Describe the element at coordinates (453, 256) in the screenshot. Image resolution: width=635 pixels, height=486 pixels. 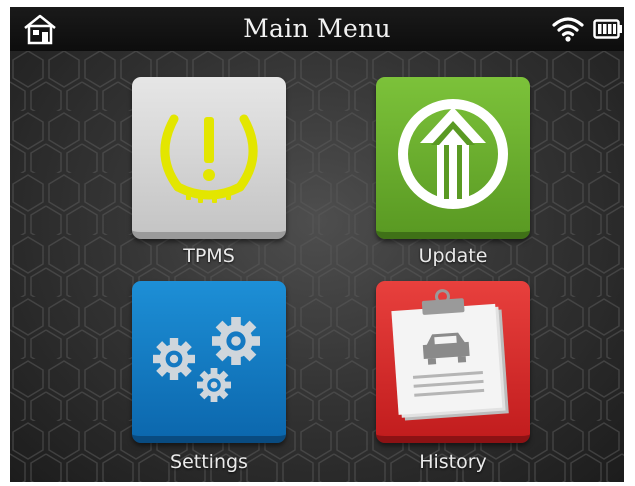
I see `update-label: Update` at that location.